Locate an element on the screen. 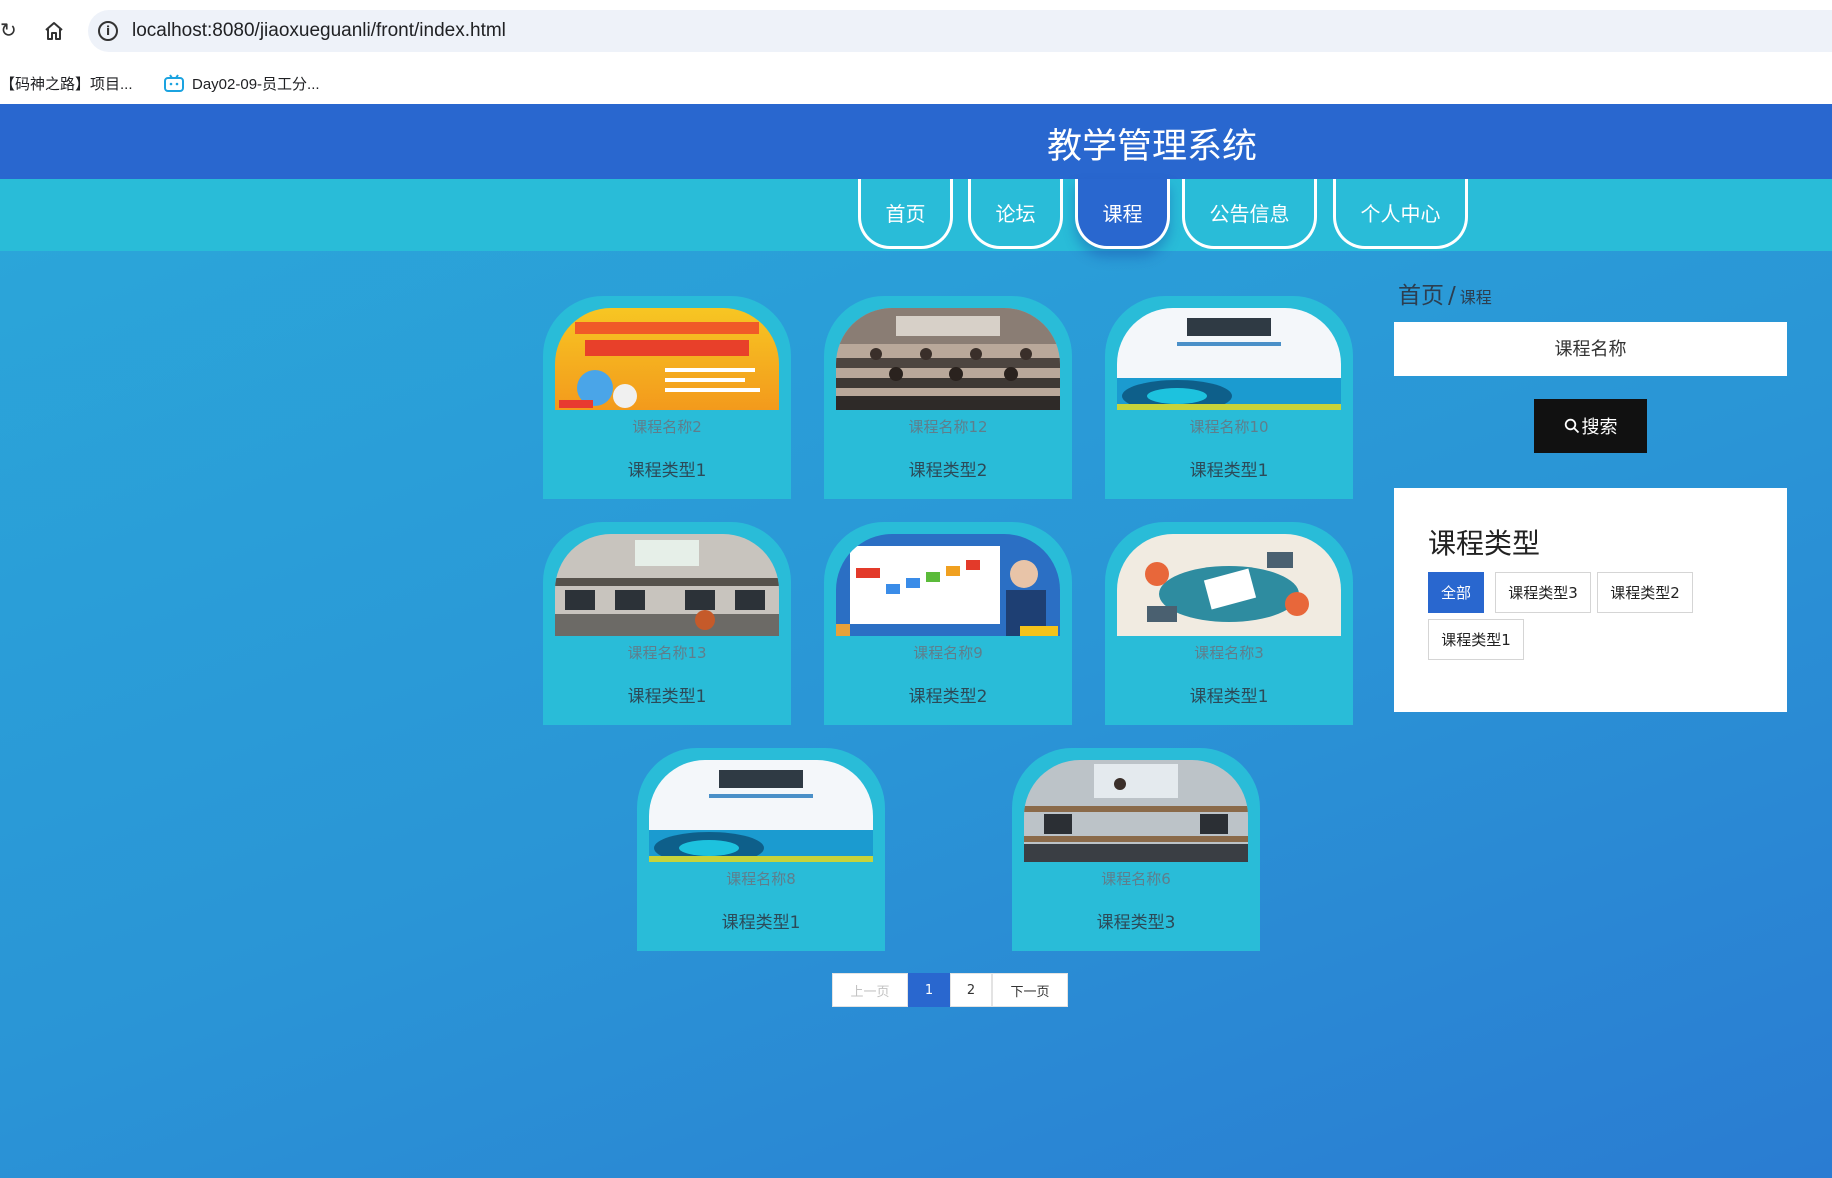 Image resolution: width=1832 pixels, height=1178 pixels. type-filter-all: 全部 is located at coordinates (1456, 592).